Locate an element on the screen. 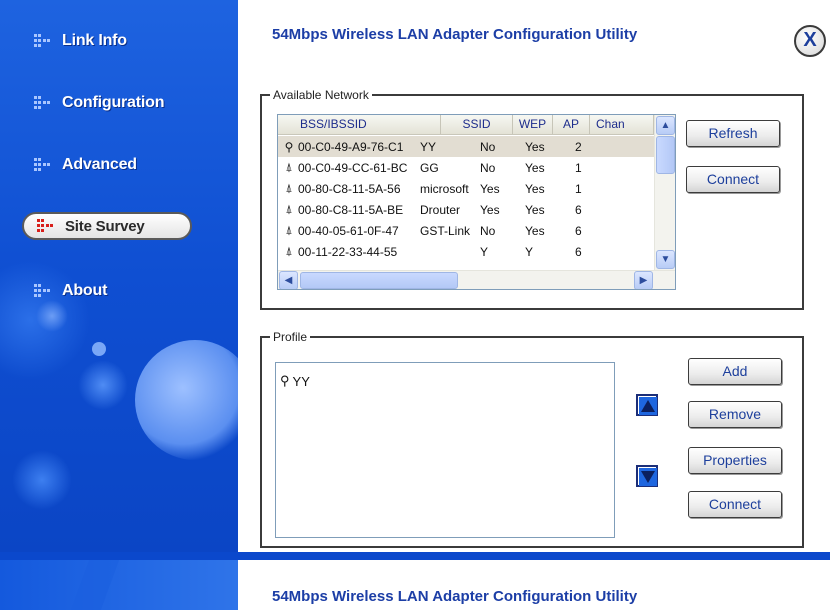  connect-network-button: Connect is located at coordinates (733, 179).